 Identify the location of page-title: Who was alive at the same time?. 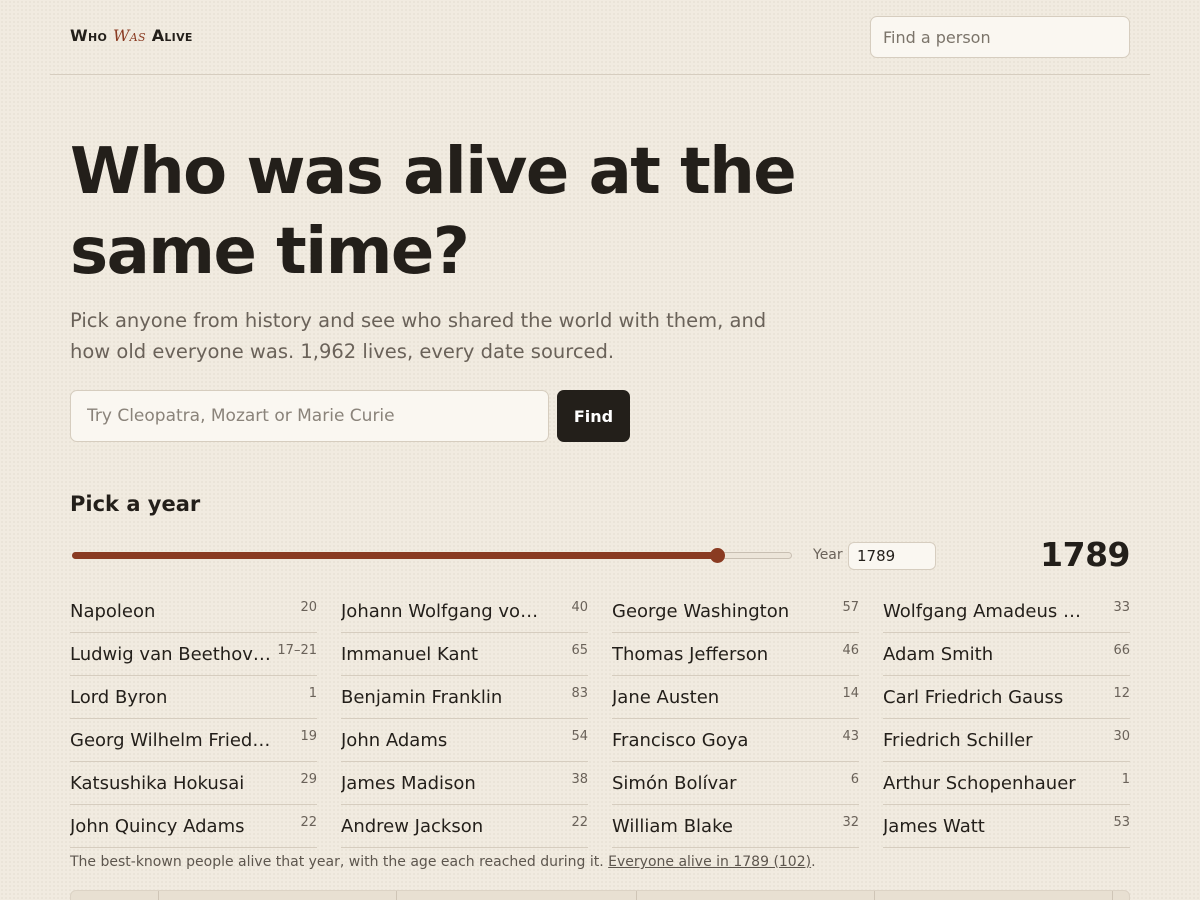
(433, 212).